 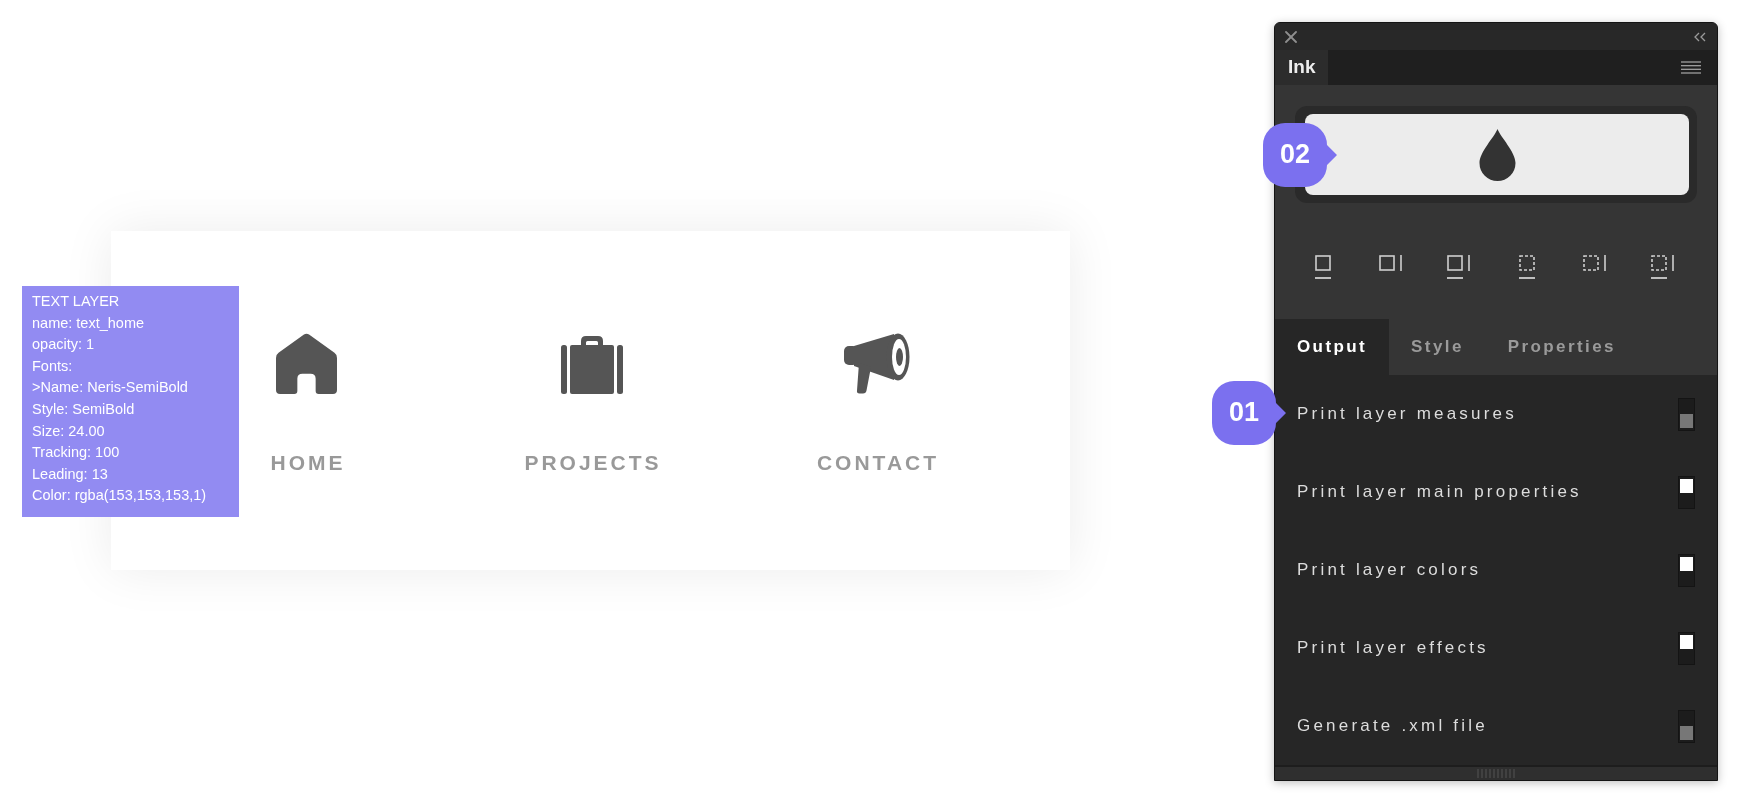 What do you see at coordinates (306, 363) in the screenshot?
I see `house-icon` at bounding box center [306, 363].